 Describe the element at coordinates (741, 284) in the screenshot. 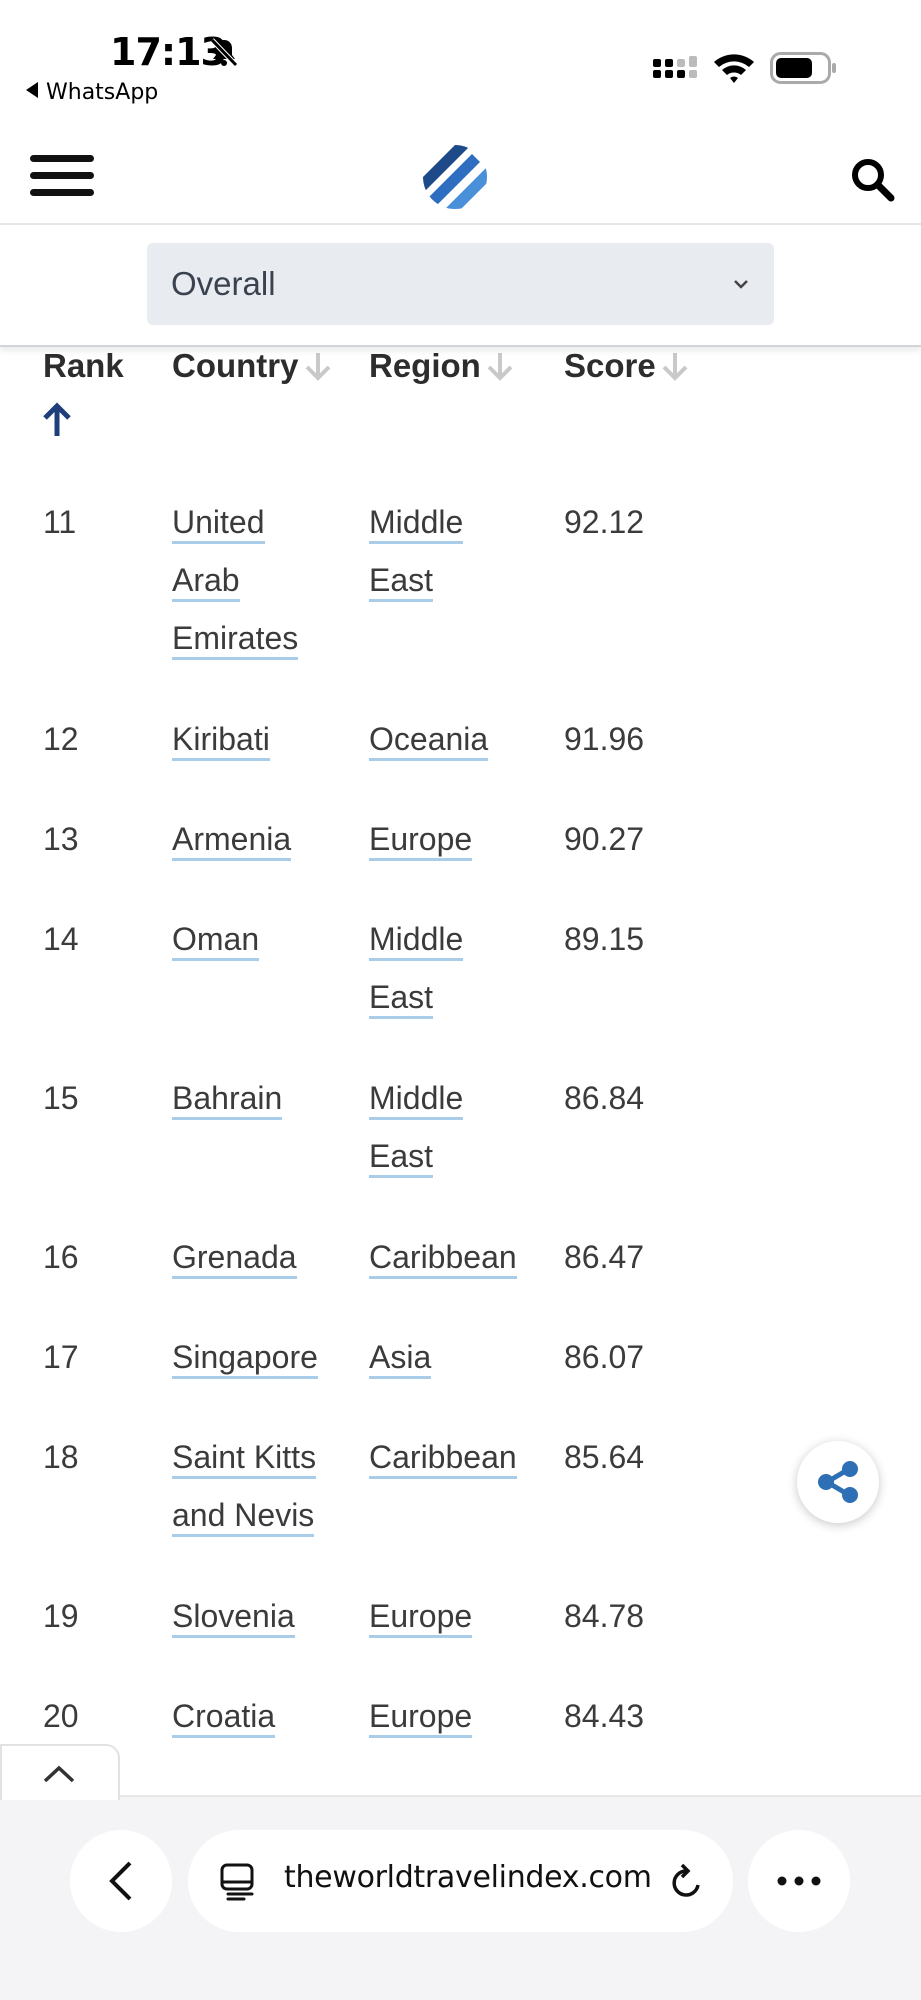

I see `chevron-down-icon` at that location.